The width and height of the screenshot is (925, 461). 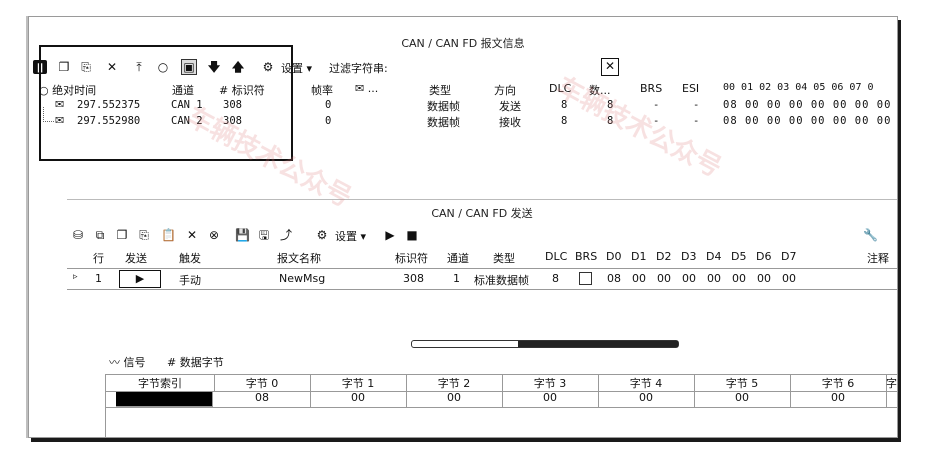 I want to click on tx-d2: 00, so click(x=664, y=278).